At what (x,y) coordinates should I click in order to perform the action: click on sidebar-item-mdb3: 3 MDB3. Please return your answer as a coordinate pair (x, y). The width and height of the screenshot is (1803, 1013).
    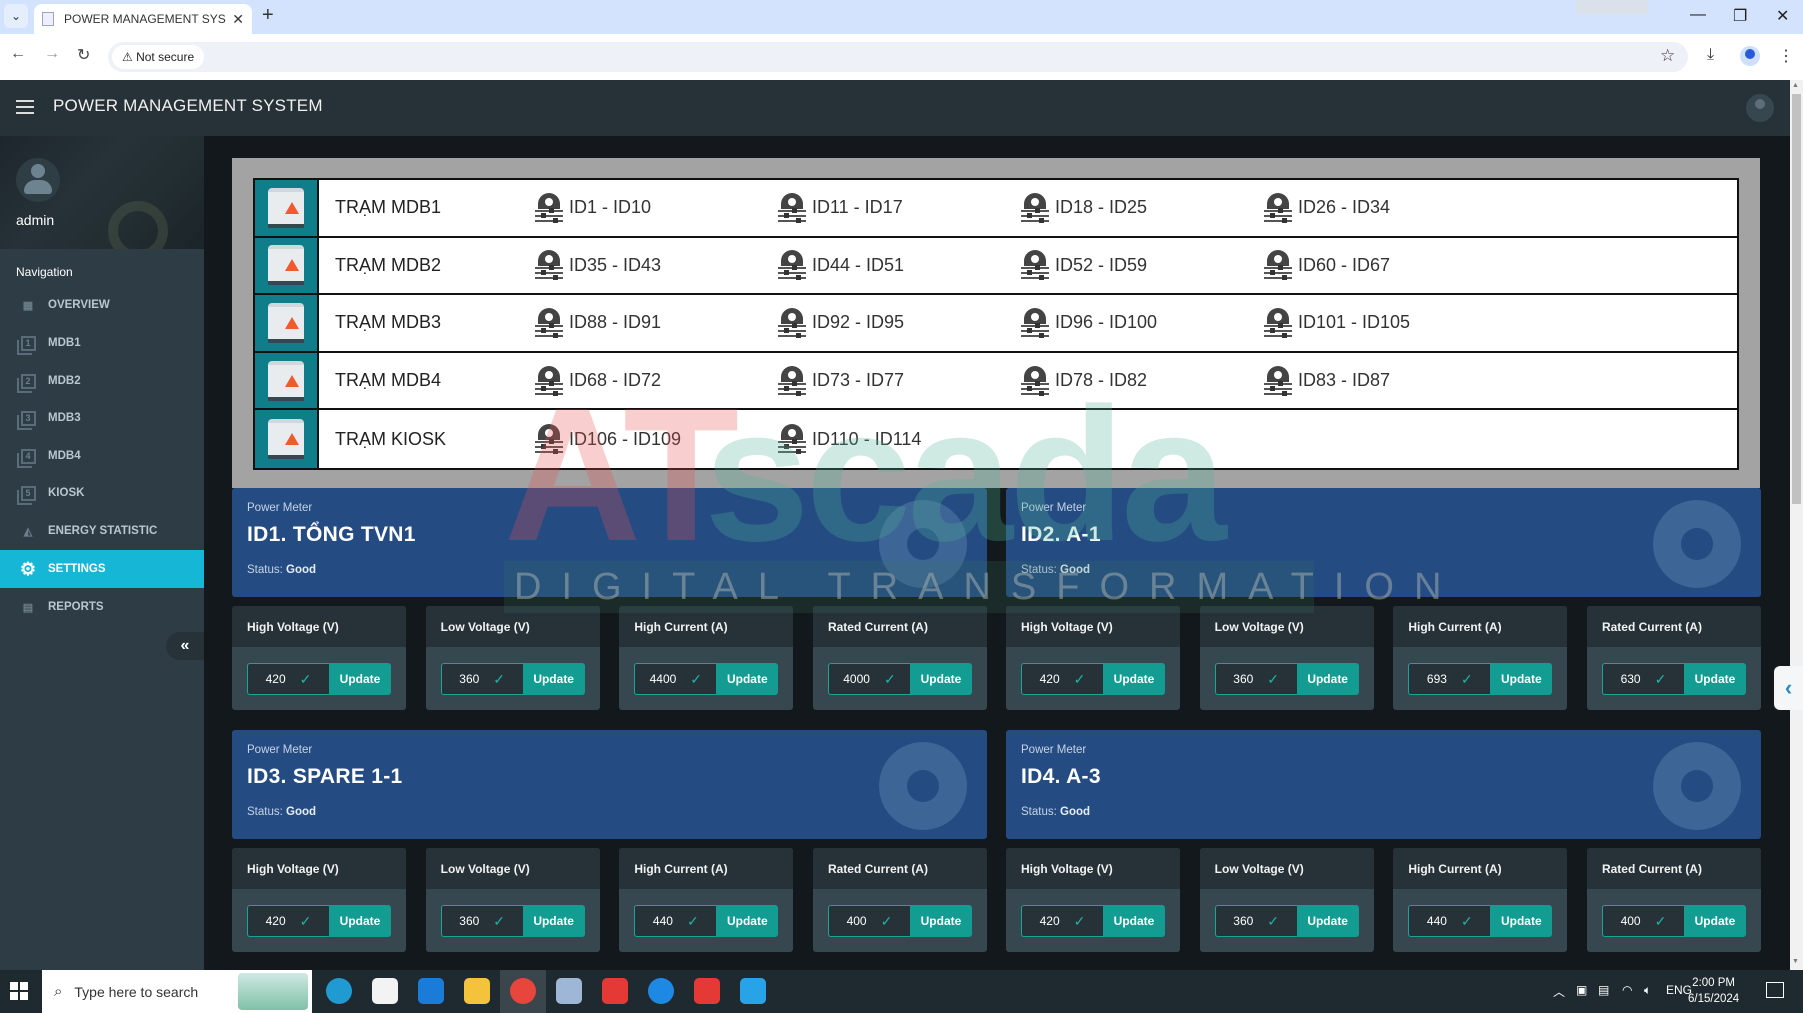
    Looking at the image, I should click on (102, 418).